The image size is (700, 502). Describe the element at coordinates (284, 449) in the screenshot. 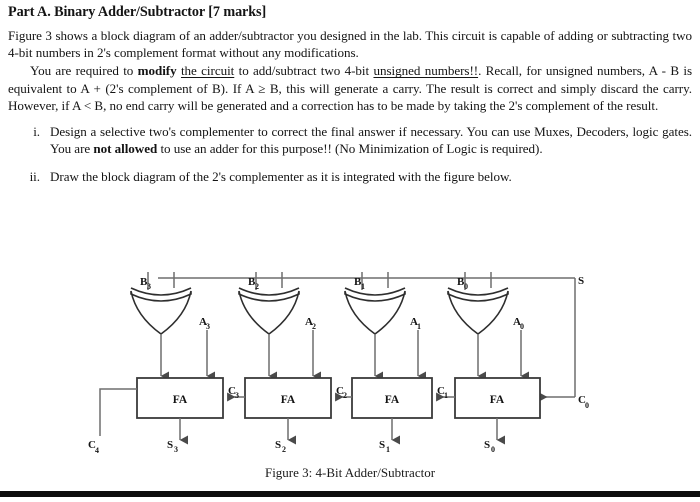

I see `label-s2-sub: 2` at that location.